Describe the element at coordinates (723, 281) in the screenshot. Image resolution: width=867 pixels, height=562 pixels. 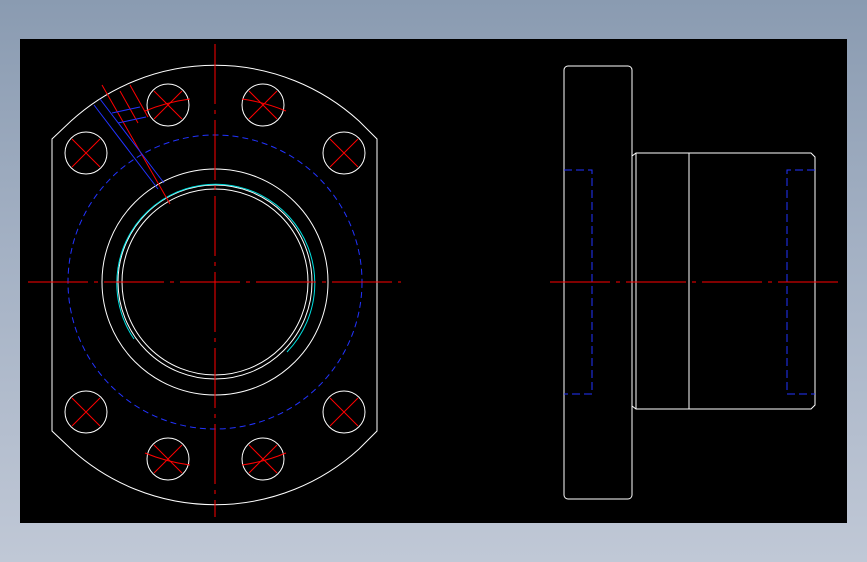
I see `side-body` at that location.